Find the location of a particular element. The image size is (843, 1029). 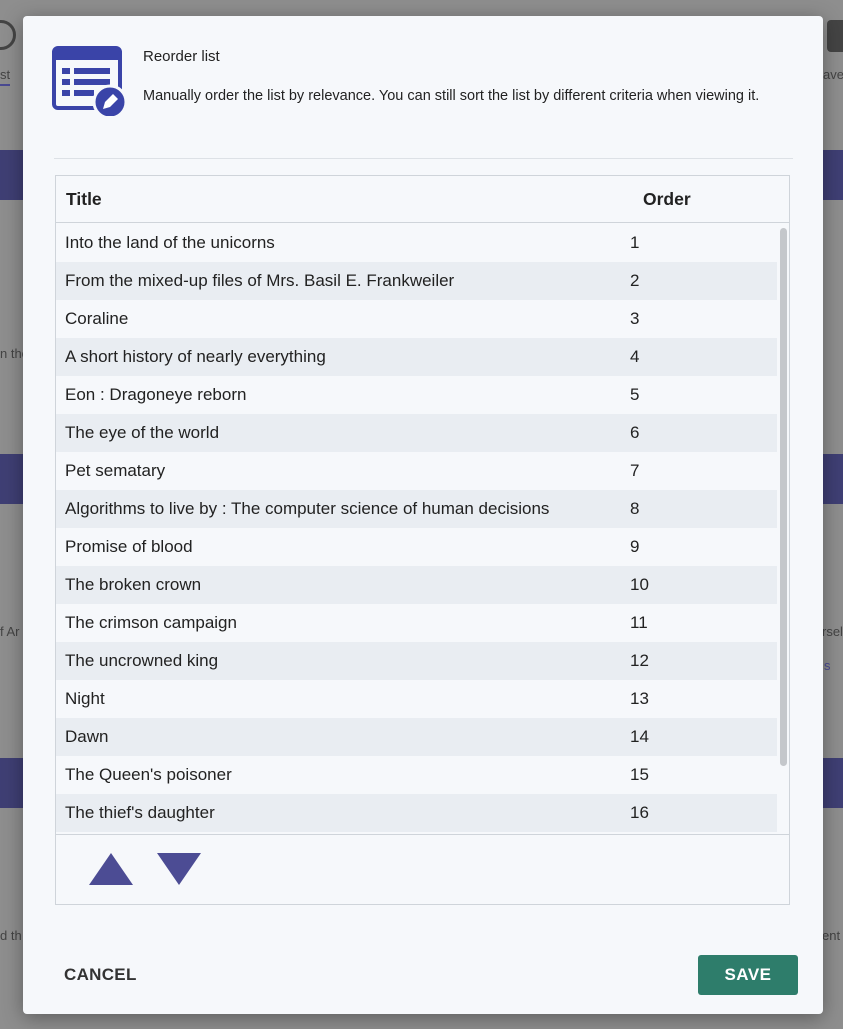

row-title: Eon : Dragoneye reborn is located at coordinates (156, 394).